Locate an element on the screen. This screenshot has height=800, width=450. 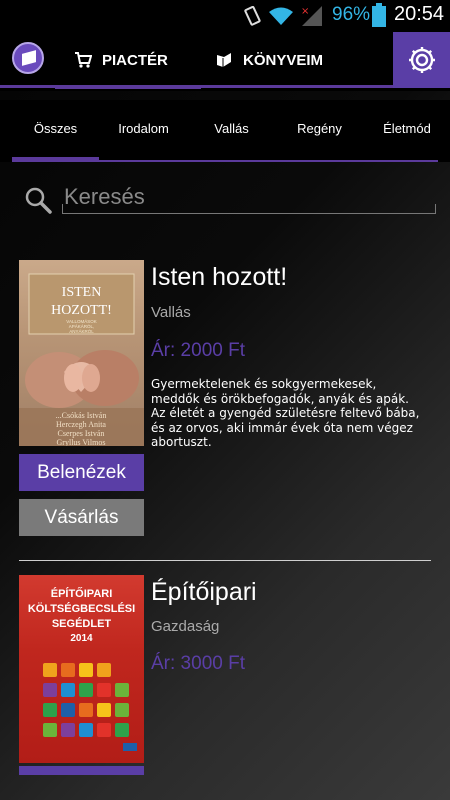
action-bar: PIACTÉR KÖNYVEIM is located at coordinates (225, 60).